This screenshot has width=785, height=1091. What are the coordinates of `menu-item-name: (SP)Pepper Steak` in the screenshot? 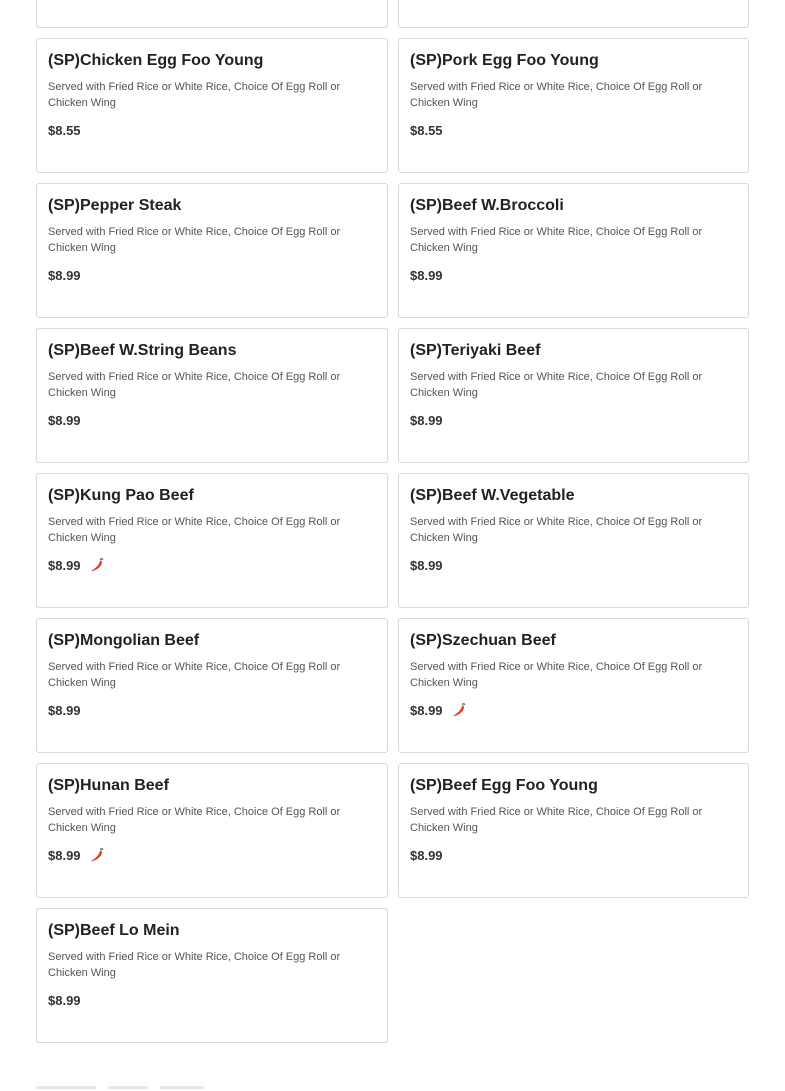 It's located at (115, 205).